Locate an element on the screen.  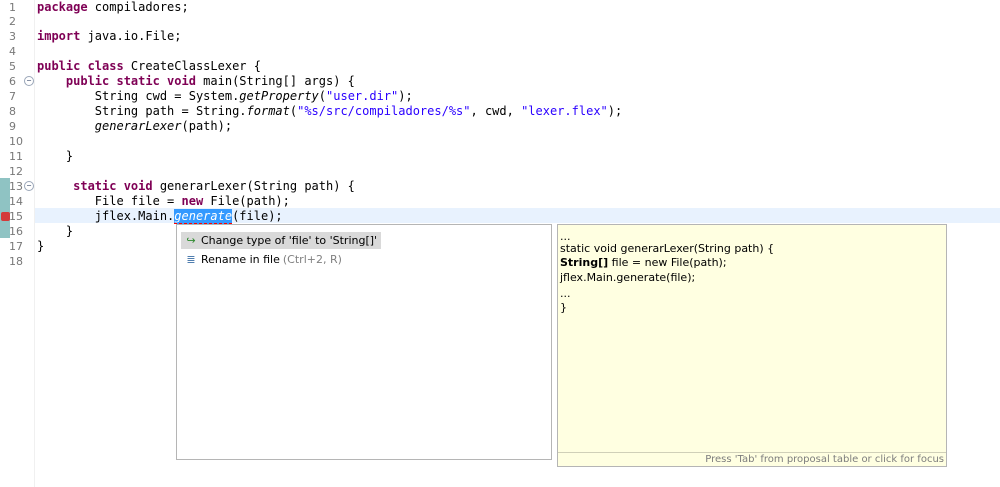
string-literal: "user.dir" is located at coordinates (362, 96).